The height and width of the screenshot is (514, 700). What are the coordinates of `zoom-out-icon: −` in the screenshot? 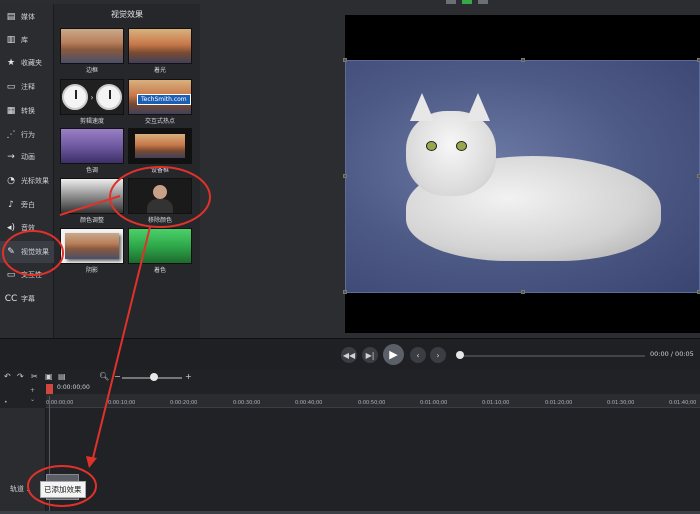 It's located at (117, 376).